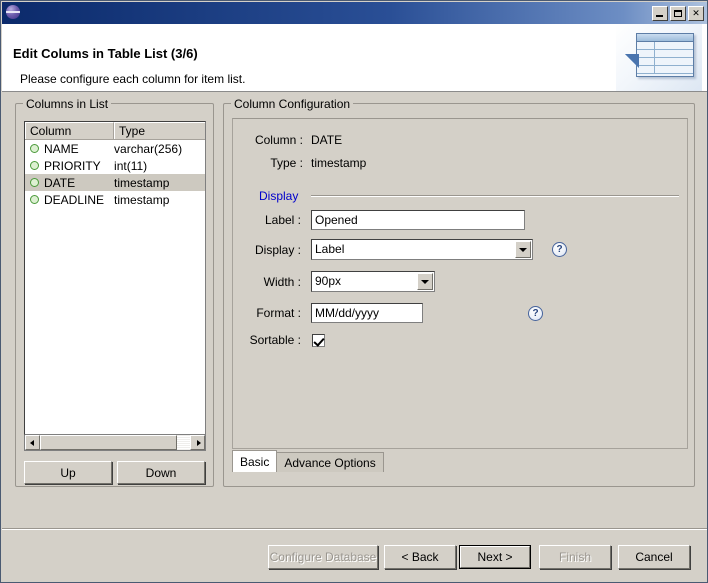 The height and width of the screenshot is (583, 708). I want to click on cell-text: PRIORITY, so click(72, 165).